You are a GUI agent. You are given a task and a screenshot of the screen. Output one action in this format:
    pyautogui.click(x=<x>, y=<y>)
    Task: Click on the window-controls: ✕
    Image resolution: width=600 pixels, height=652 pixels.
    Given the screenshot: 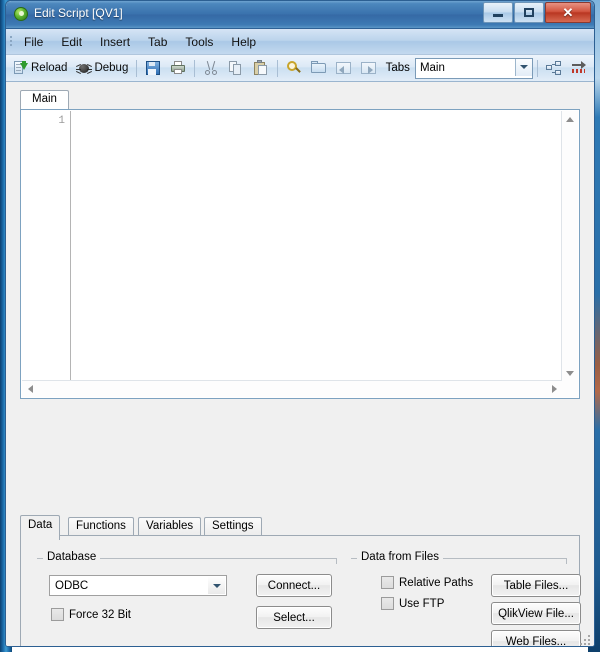 What is the action you would take?
    pyautogui.click(x=537, y=12)
    